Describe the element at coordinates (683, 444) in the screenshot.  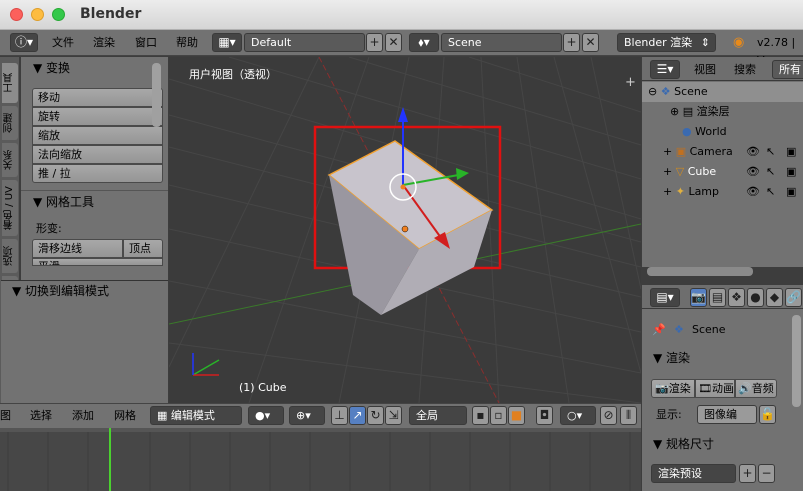
I see `dimensions-panel-header: ▼ 规格尺寸` at that location.